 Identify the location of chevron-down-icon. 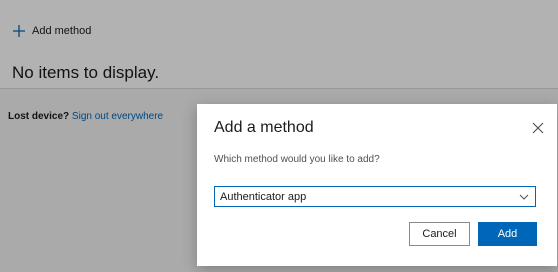
(524, 197).